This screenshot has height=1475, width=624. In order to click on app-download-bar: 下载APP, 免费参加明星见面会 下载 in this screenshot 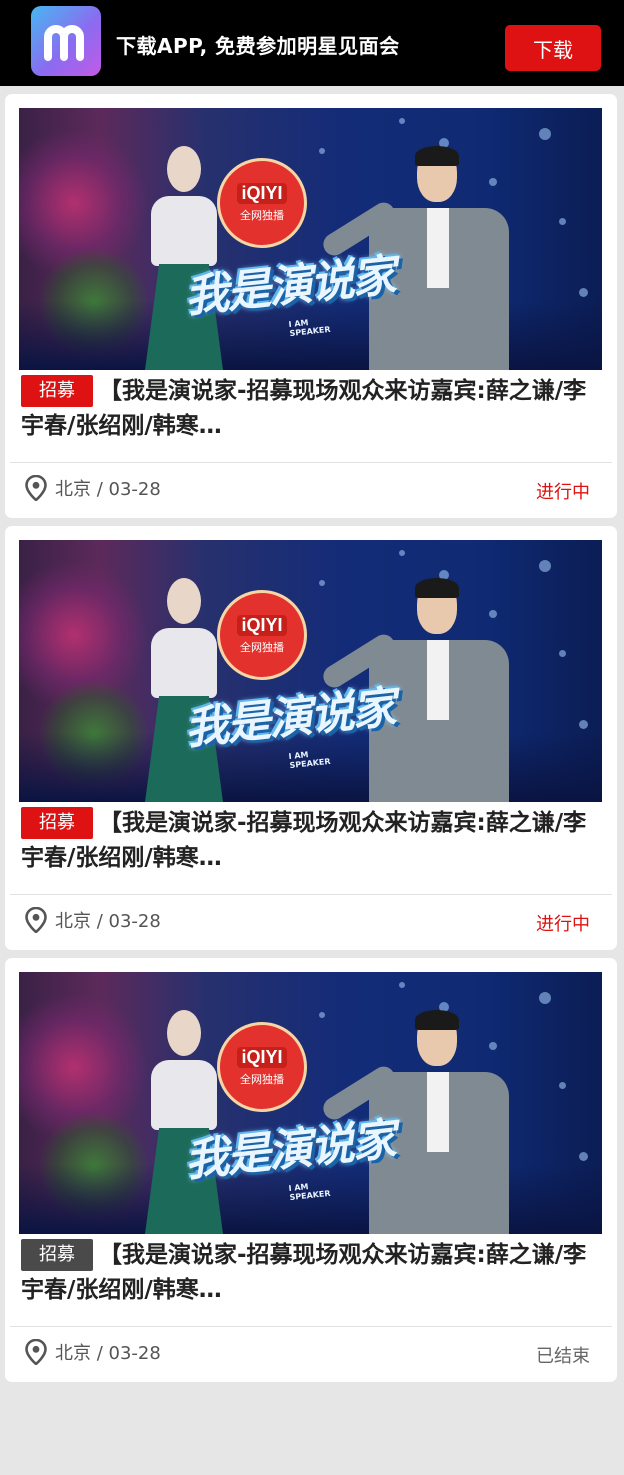, I will do `click(312, 43)`.